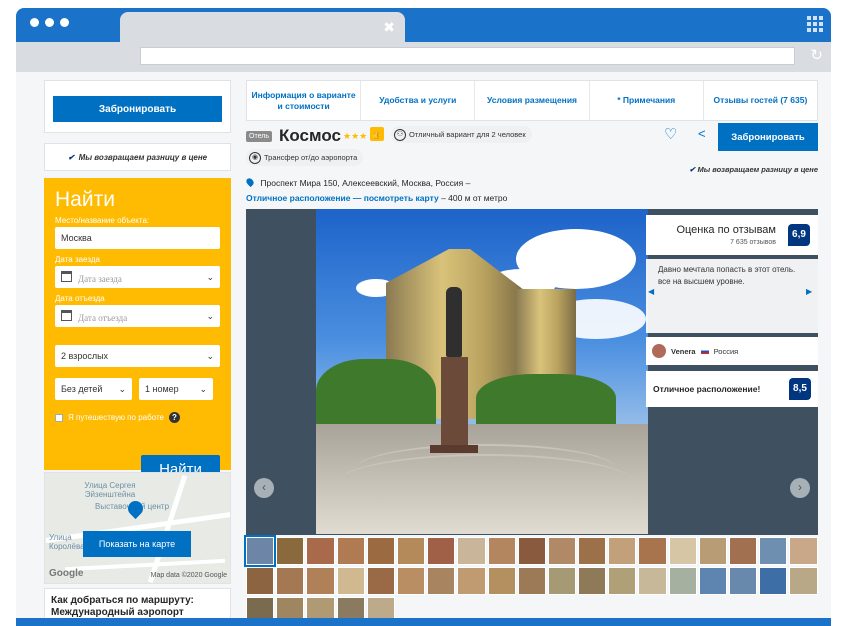 Image resolution: width=847 pixels, height=626 pixels. What do you see at coordinates (77, 259) in the screenshot?
I see `checkin-label: Дата заезда` at bounding box center [77, 259].